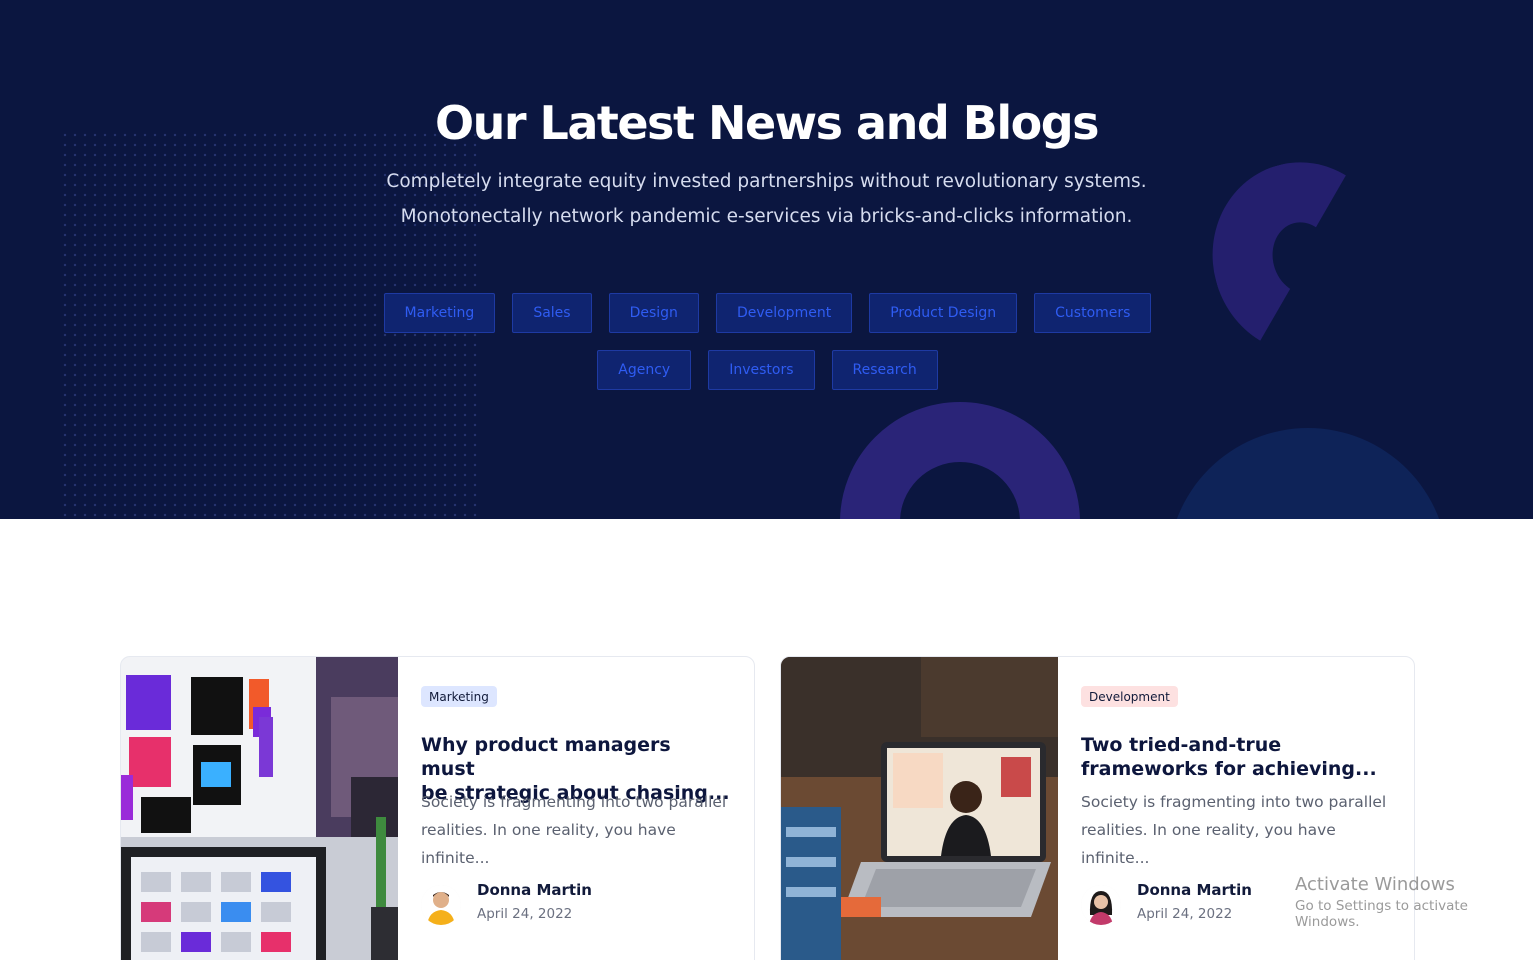  What do you see at coordinates (552, 313) in the screenshot?
I see `tag-sales: Sales` at bounding box center [552, 313].